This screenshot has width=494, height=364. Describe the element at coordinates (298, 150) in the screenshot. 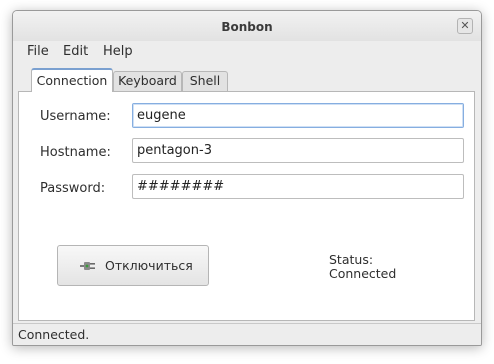

I see `hostname-field` at that location.